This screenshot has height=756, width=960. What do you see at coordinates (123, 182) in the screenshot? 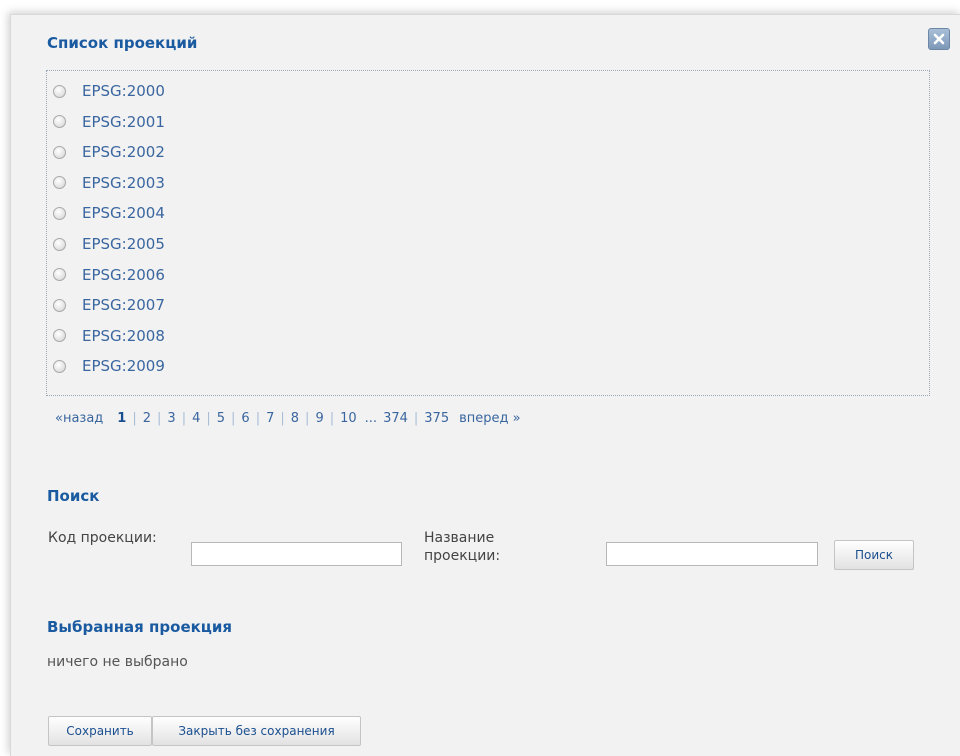
I see `projection-item-label: EPSG:2003` at bounding box center [123, 182].